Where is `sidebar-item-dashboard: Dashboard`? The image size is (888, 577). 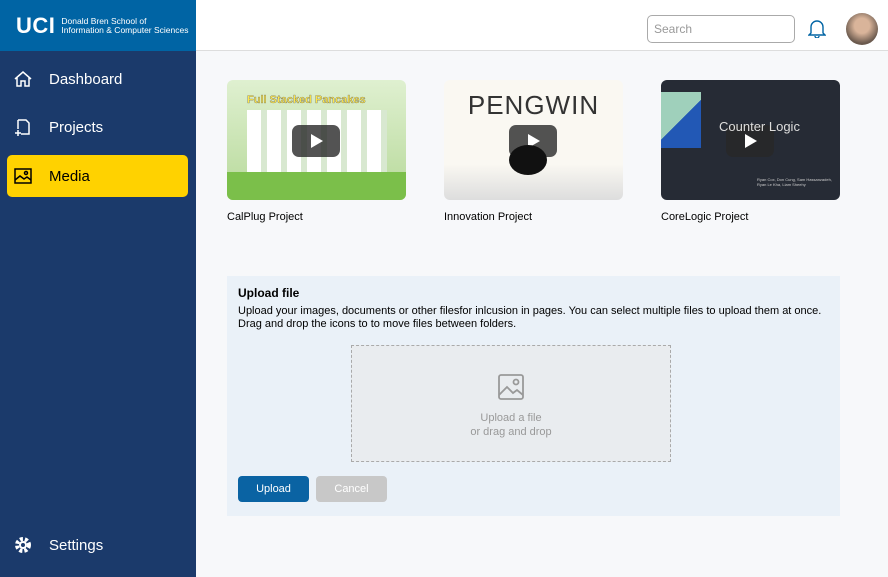 sidebar-item-dashboard: Dashboard is located at coordinates (97, 79).